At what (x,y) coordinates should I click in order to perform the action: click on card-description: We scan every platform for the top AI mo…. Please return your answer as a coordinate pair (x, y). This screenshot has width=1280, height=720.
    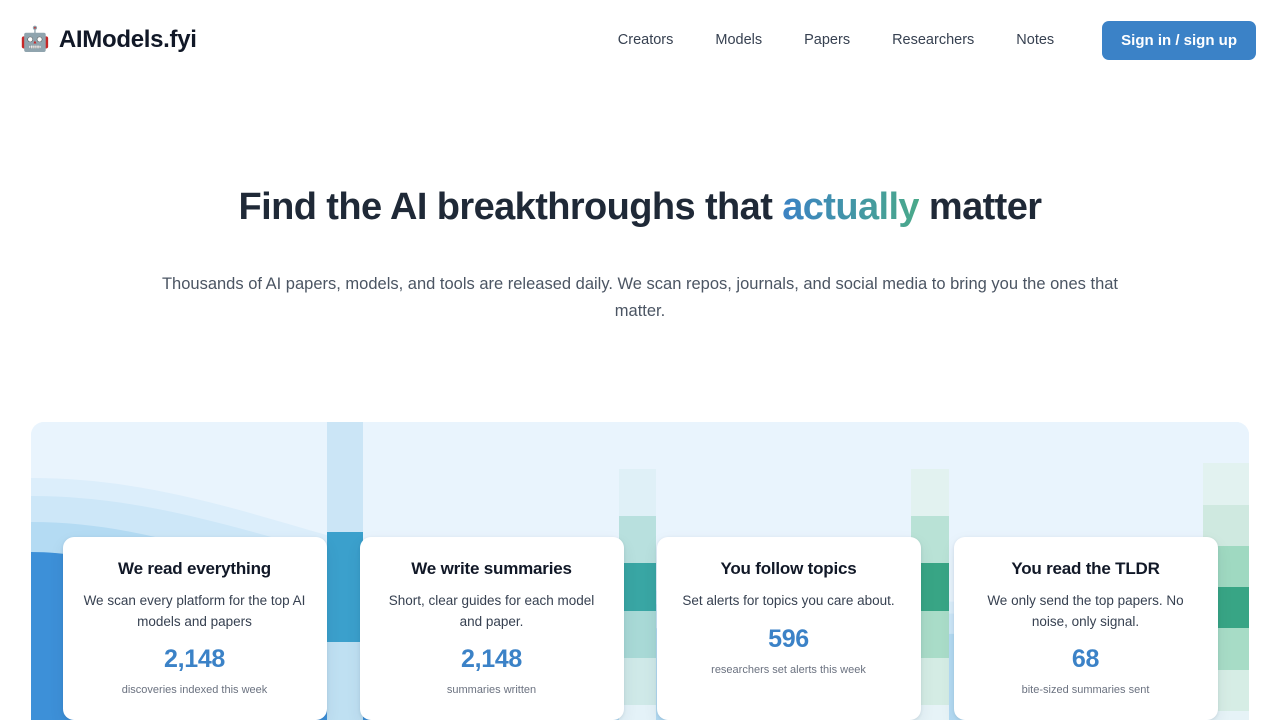
    Looking at the image, I should click on (194, 611).